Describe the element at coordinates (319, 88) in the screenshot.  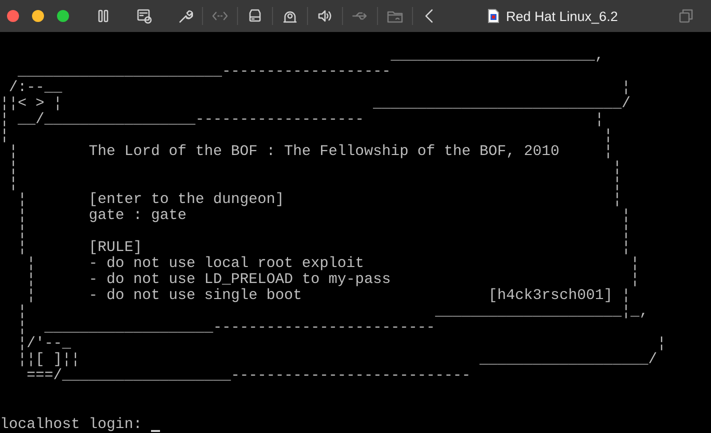
I see `console-line: /:--__ ¦` at that location.